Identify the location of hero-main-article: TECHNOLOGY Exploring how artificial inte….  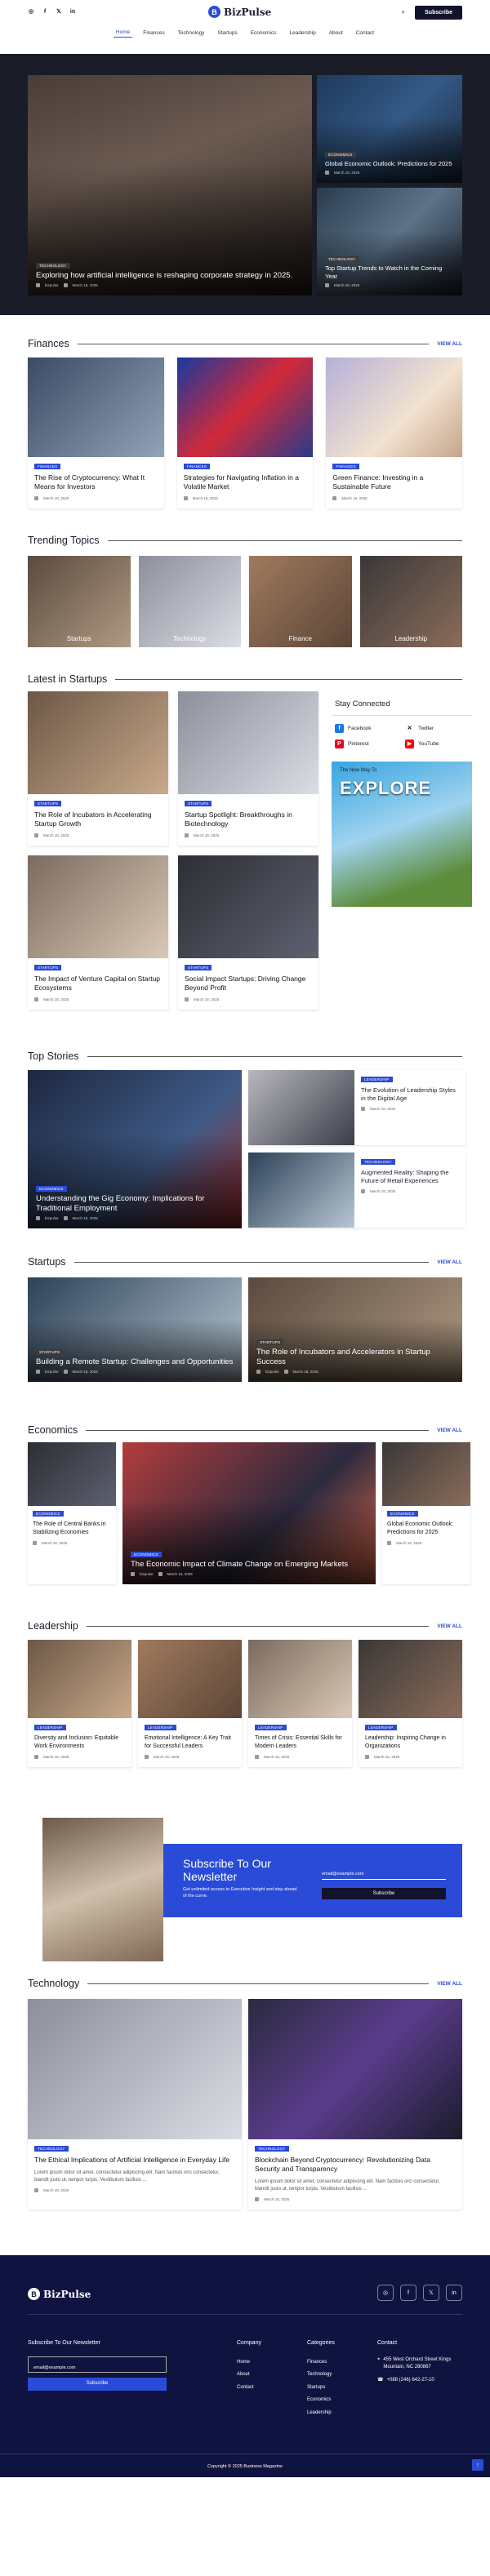
(170, 185).